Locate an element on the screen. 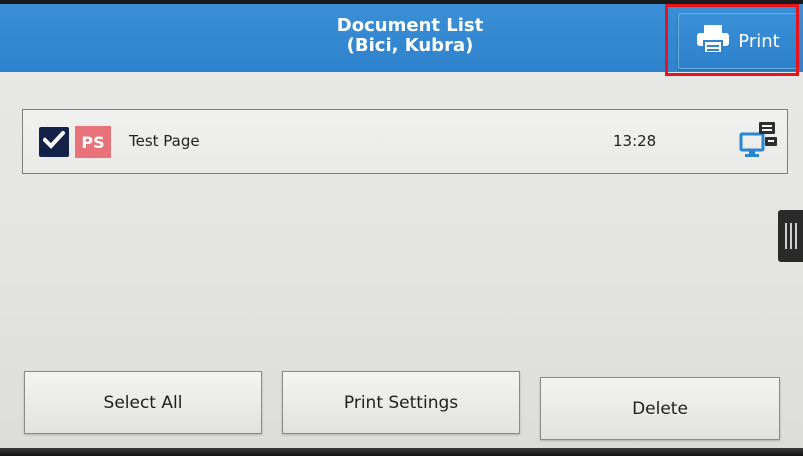  print-button-highlight is located at coordinates (732, 40).